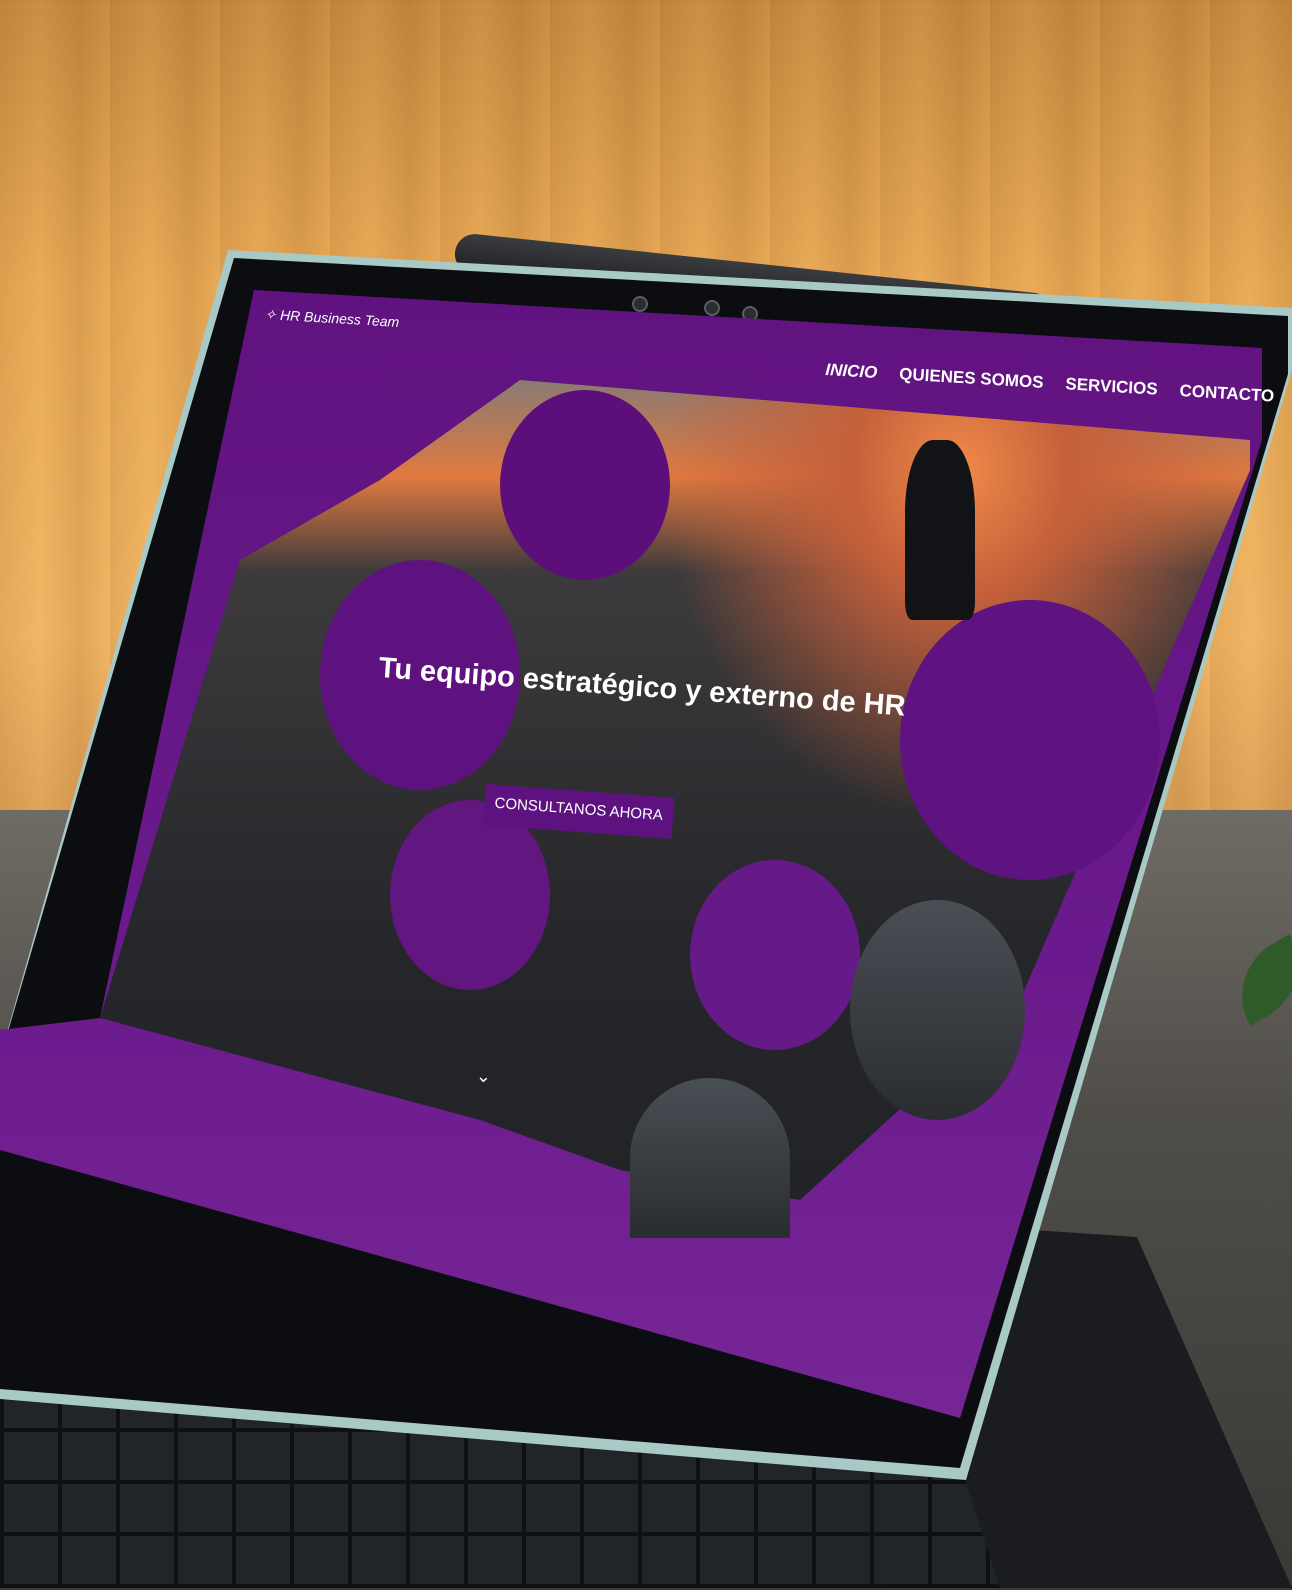 This screenshot has height=1590, width=1292. I want to click on nav-item-inicio: INICIO, so click(851, 371).